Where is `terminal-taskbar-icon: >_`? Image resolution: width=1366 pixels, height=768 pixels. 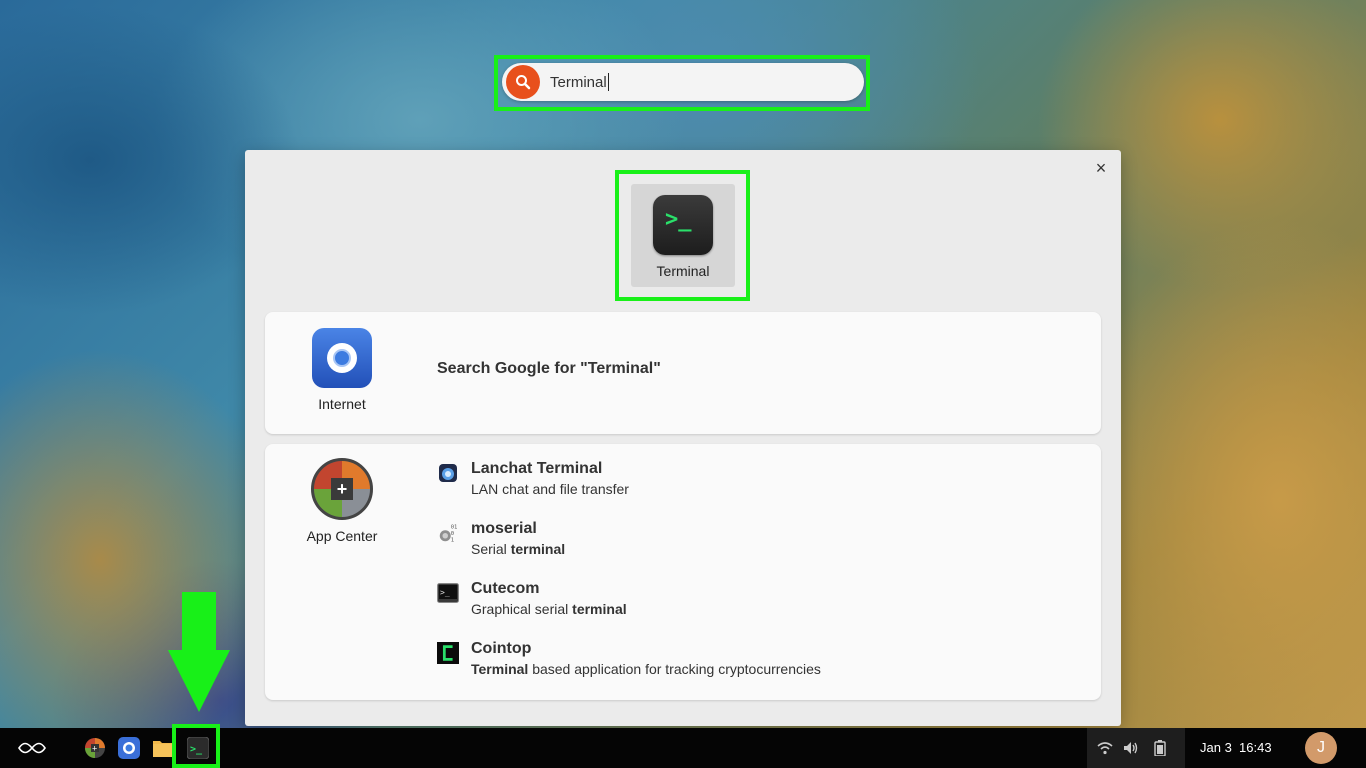
terminal-taskbar-icon: >_ is located at coordinates (198, 748).